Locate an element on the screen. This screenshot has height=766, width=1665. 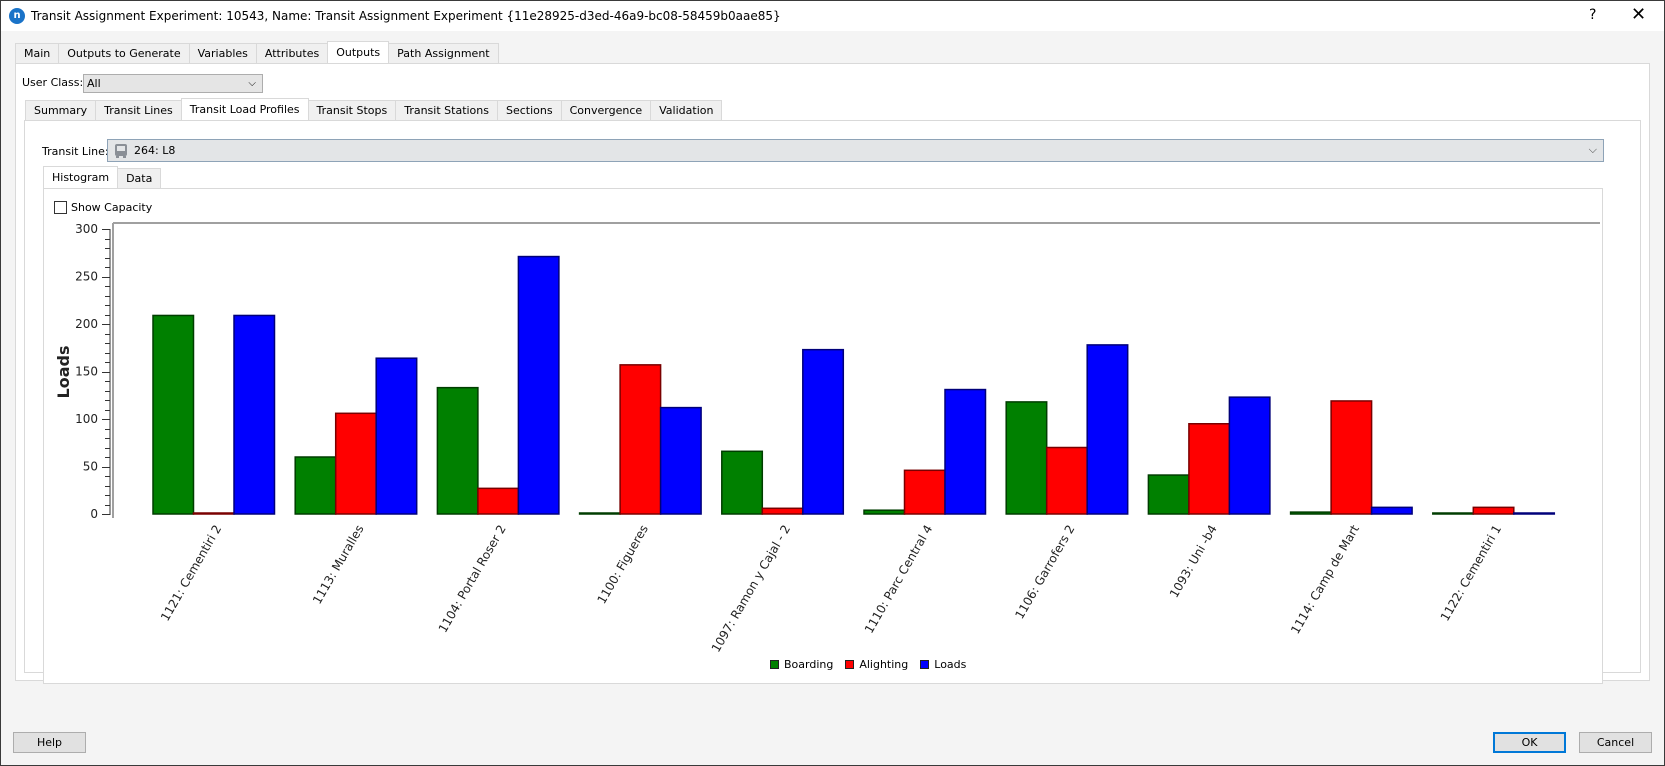
tab-transit-lines: Transit Lines is located at coordinates (138, 110).